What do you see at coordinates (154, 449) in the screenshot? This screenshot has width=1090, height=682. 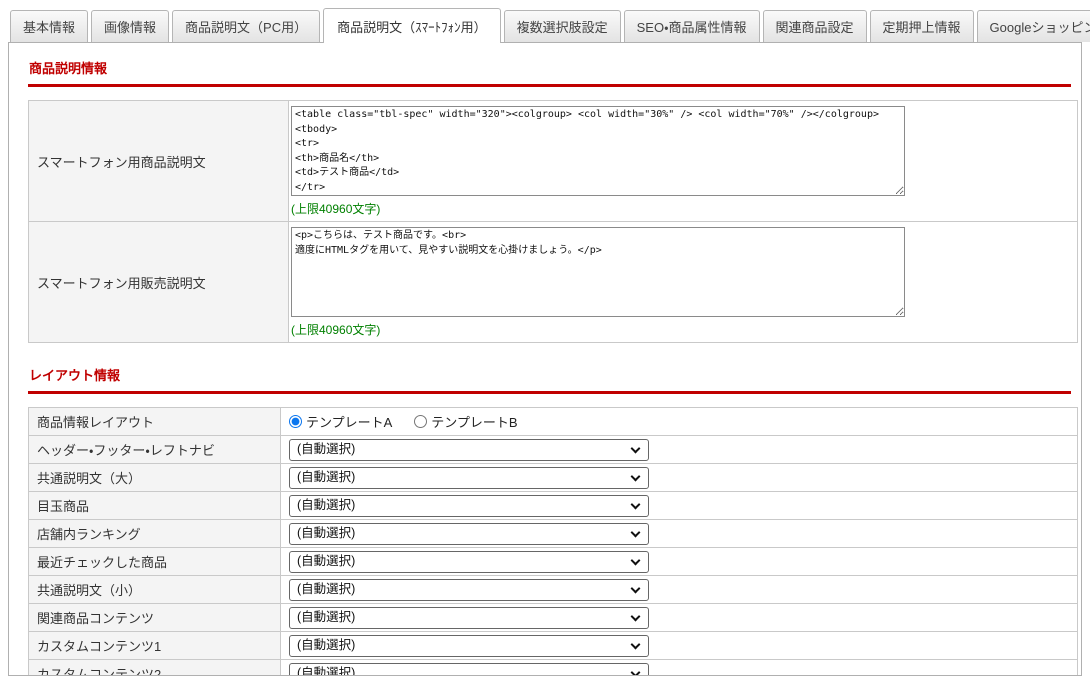 I see `header-footer-leftnav-label: ヘッダー・フッター・レフトナビ` at bounding box center [154, 449].